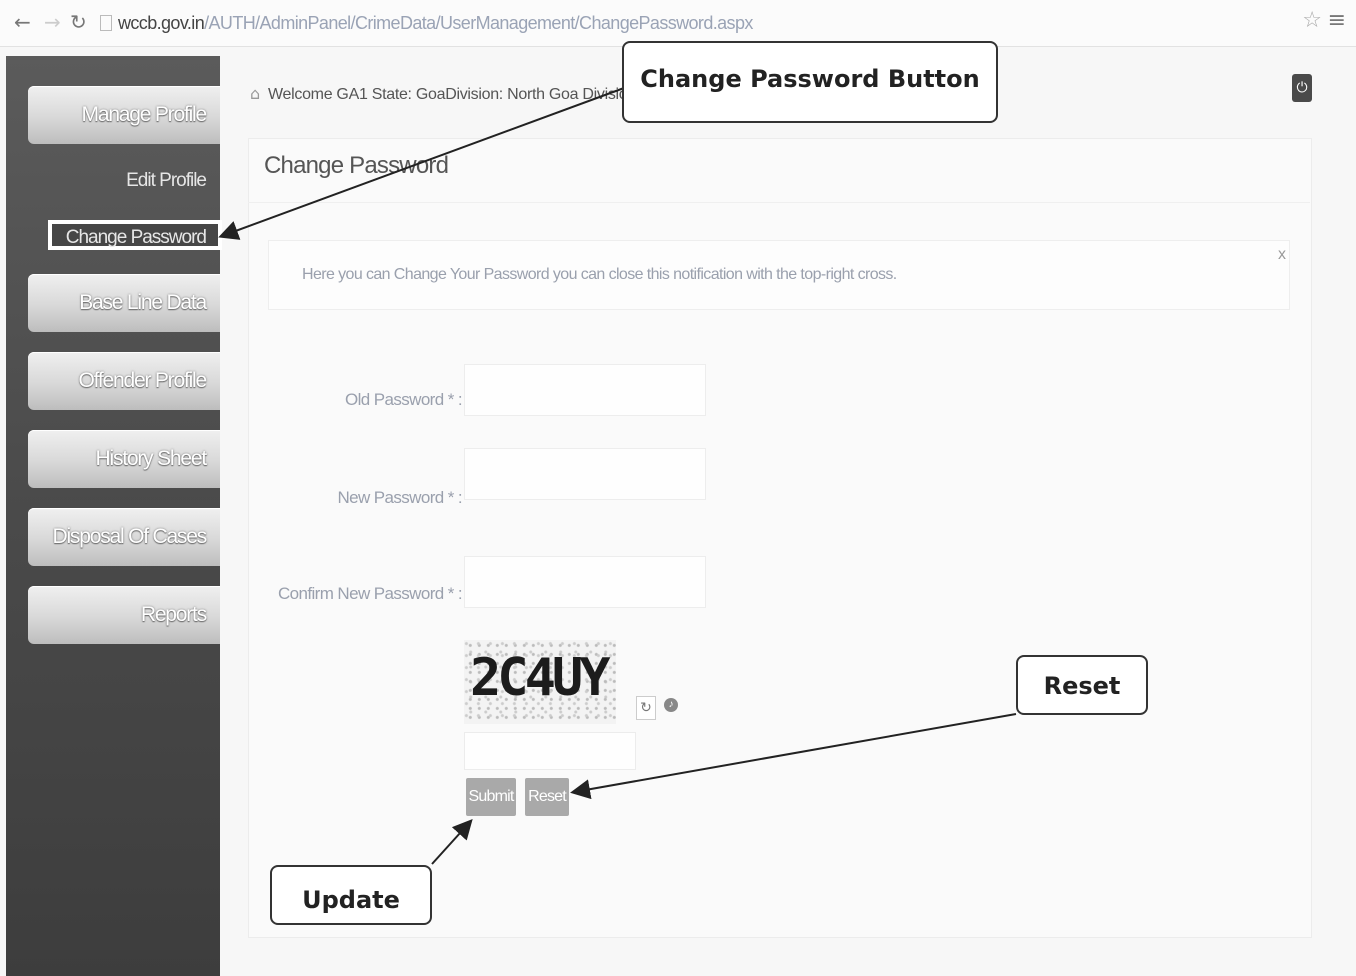  What do you see at coordinates (1282, 255) in the screenshot?
I see `close-icon: x` at bounding box center [1282, 255].